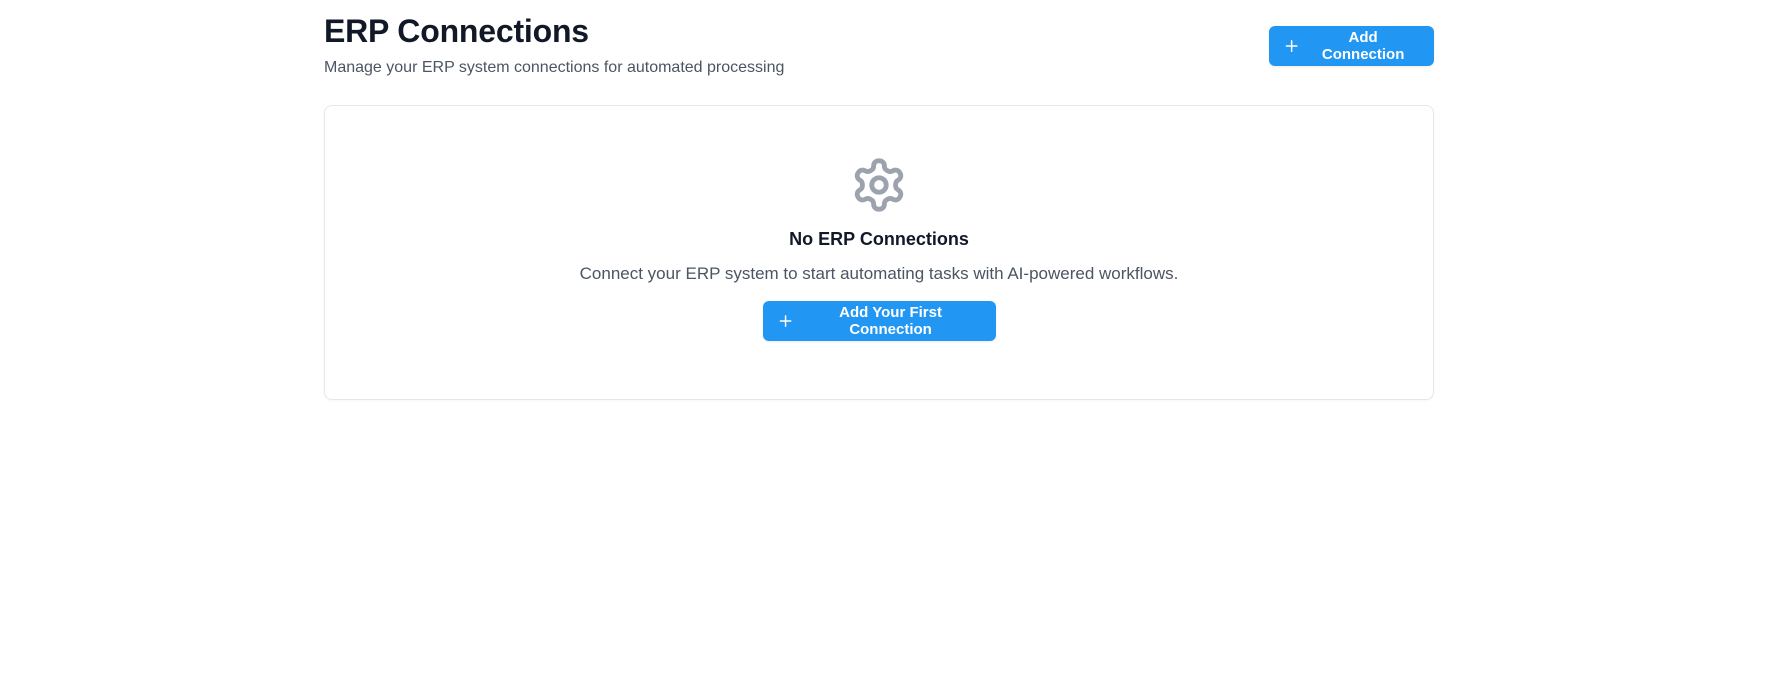 This screenshot has width=1783, height=683. What do you see at coordinates (456, 31) in the screenshot?
I see `page-title: ERP Connections` at bounding box center [456, 31].